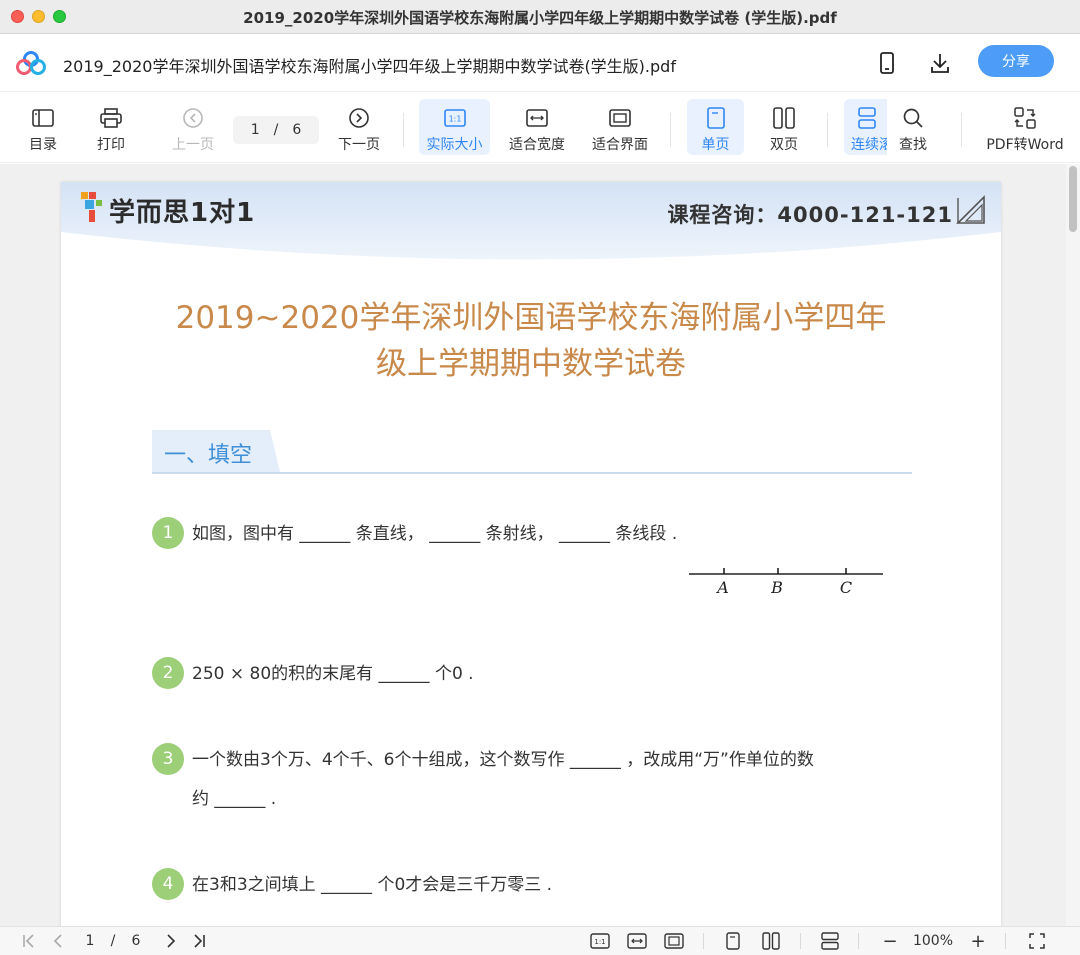 This screenshot has width=1080, height=955. I want to click on question-text-continued: 约 ______ ., so click(234, 799).